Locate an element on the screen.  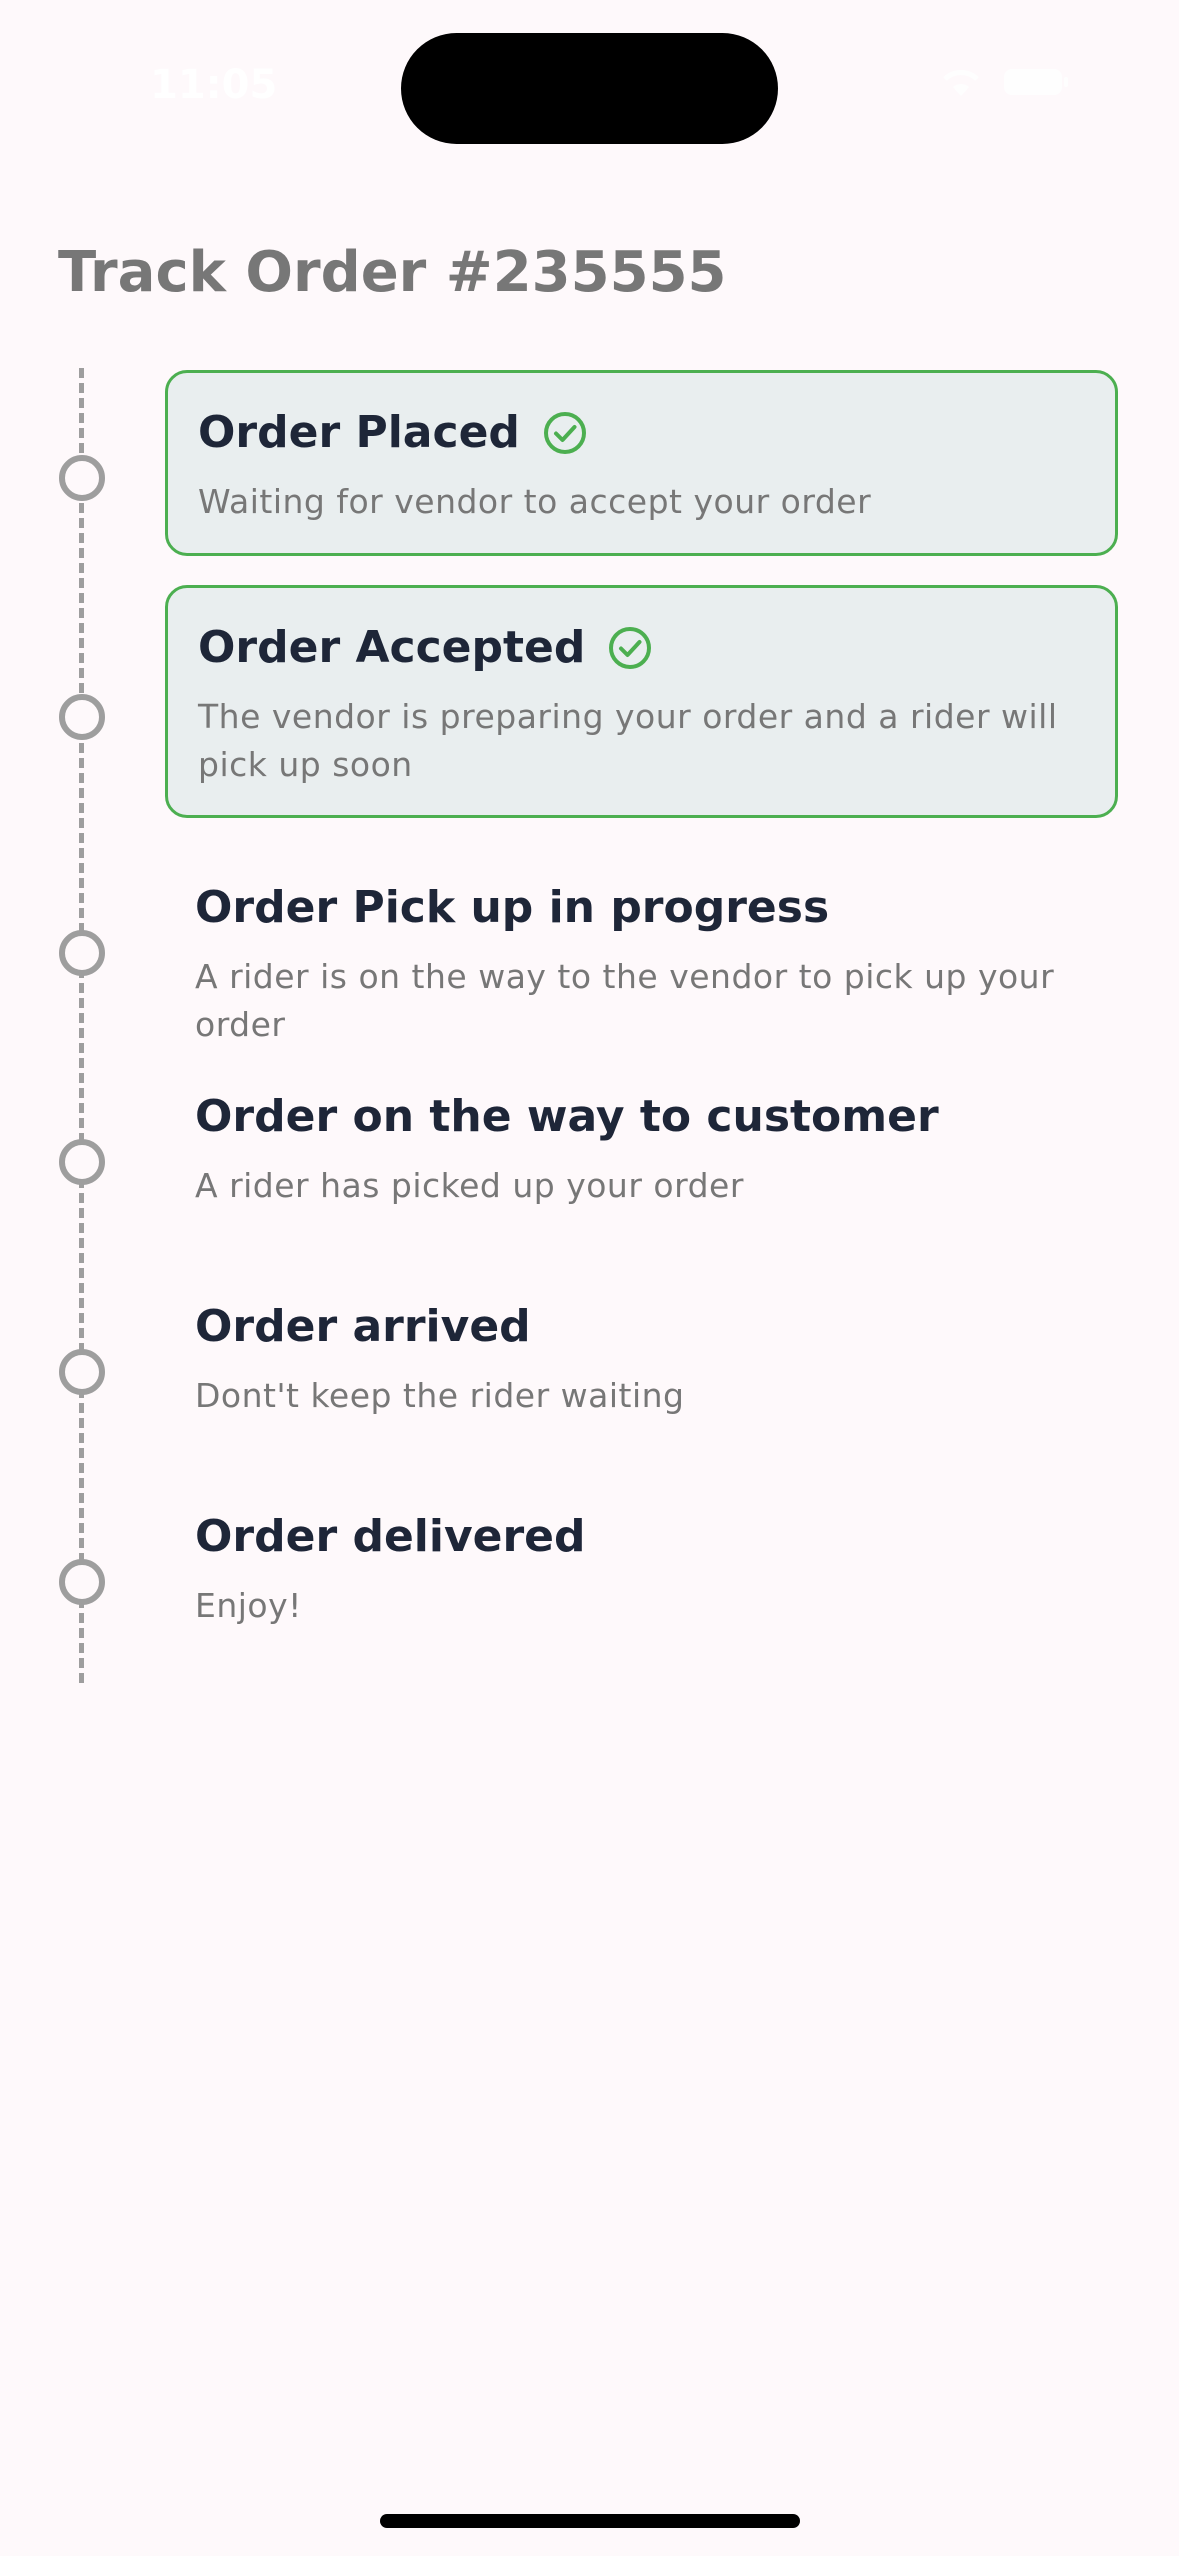
step-description: A rider has picked up your order is located at coordinates (469, 1185).